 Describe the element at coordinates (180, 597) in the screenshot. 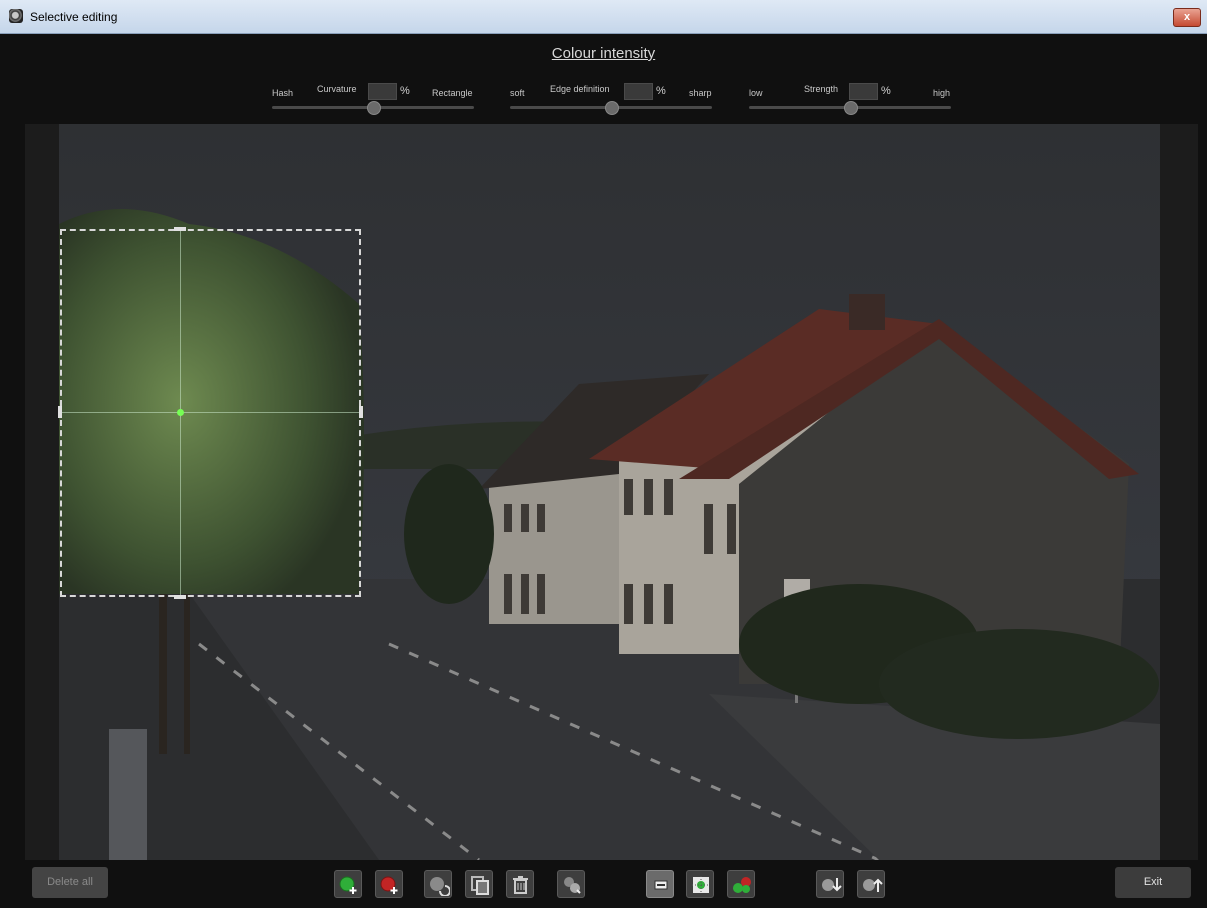

I see `bottom-resize-handle` at that location.